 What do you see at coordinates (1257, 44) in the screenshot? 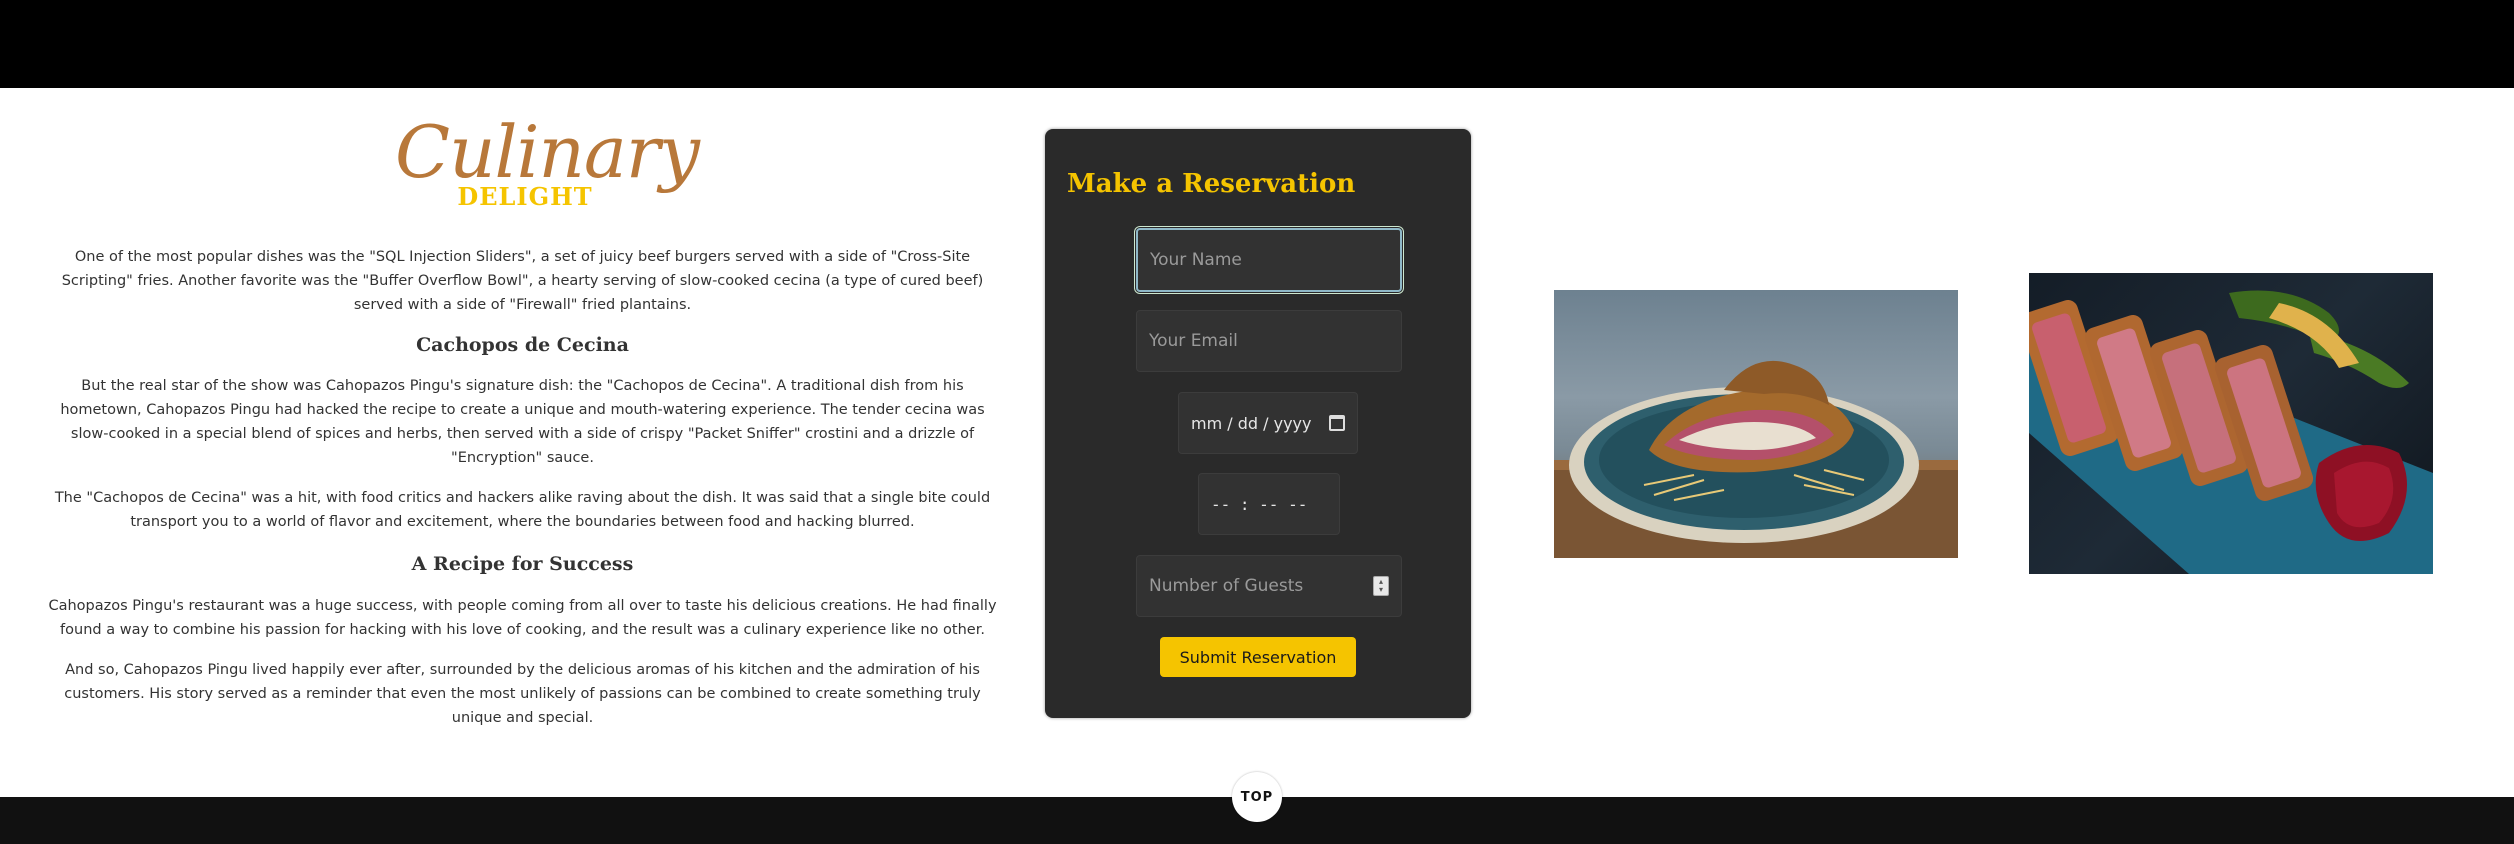
I see `top-bar` at bounding box center [1257, 44].